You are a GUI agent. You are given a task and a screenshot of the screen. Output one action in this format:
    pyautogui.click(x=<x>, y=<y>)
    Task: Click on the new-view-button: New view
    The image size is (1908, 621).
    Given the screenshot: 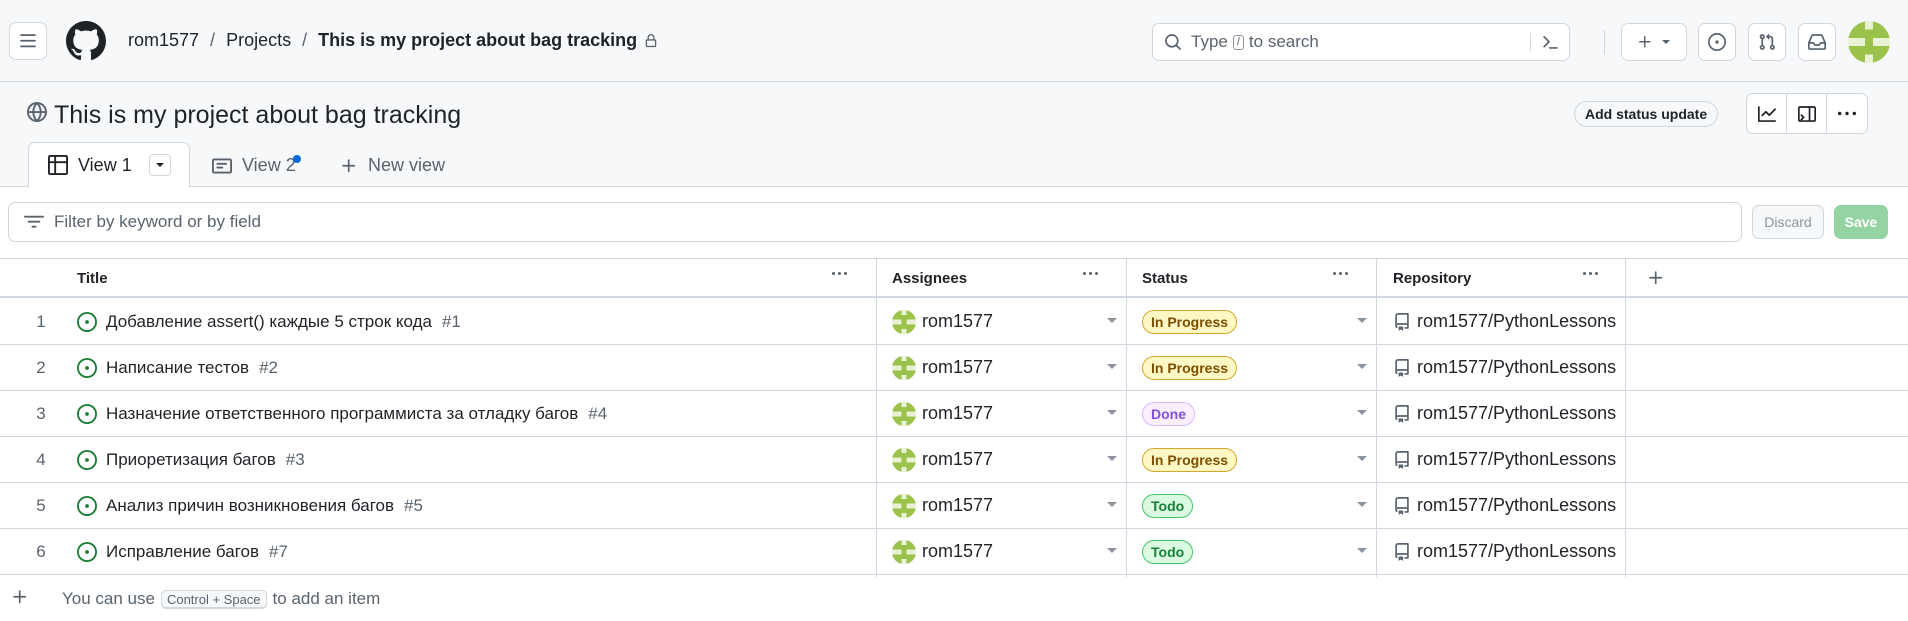 What is the action you would take?
    pyautogui.click(x=392, y=165)
    